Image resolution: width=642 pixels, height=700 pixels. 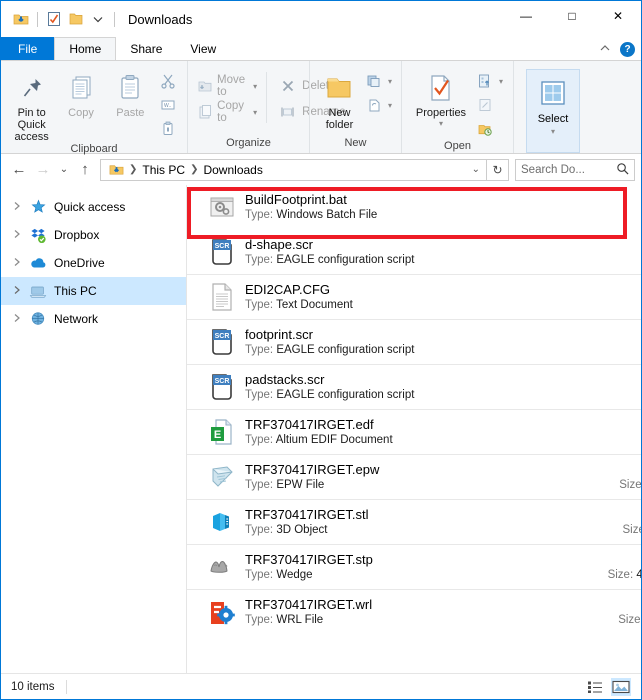 I want to click on downloads-folder-icon, so click(x=21, y=19).